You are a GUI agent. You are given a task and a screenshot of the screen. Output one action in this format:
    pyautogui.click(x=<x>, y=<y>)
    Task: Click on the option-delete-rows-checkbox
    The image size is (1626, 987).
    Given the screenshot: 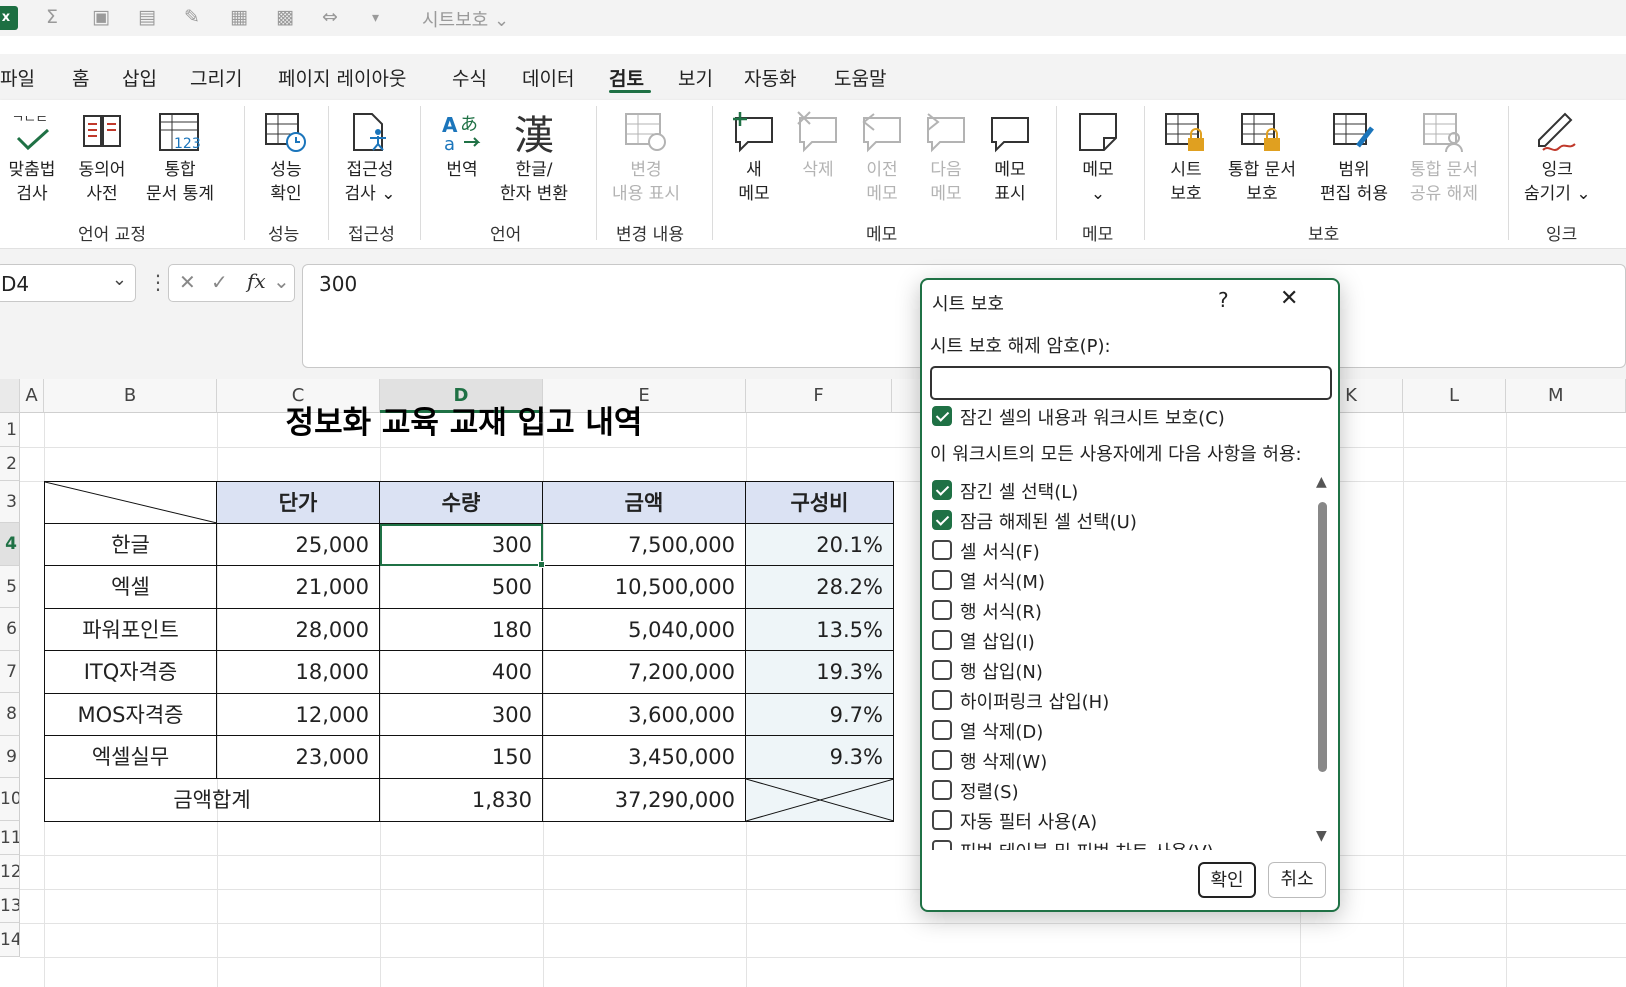 What is the action you would take?
    pyautogui.click(x=942, y=760)
    